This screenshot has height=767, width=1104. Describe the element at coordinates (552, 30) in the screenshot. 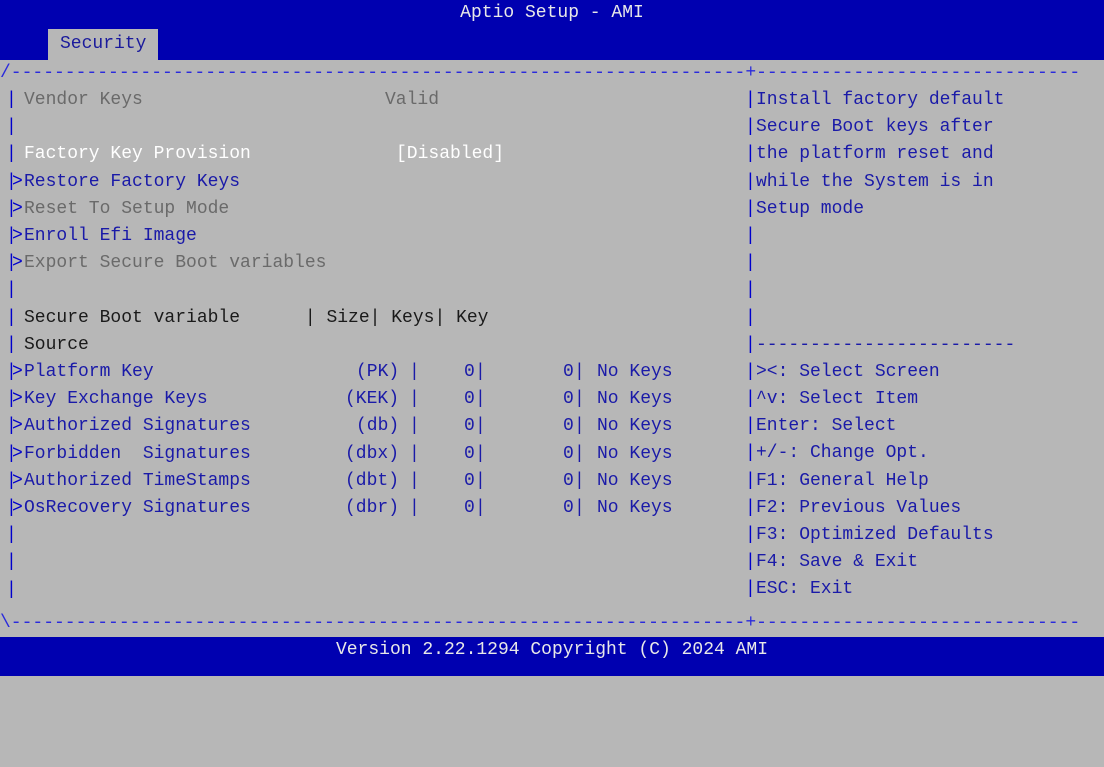

I see `title-bar: Aptio Setup - AMI Security` at that location.